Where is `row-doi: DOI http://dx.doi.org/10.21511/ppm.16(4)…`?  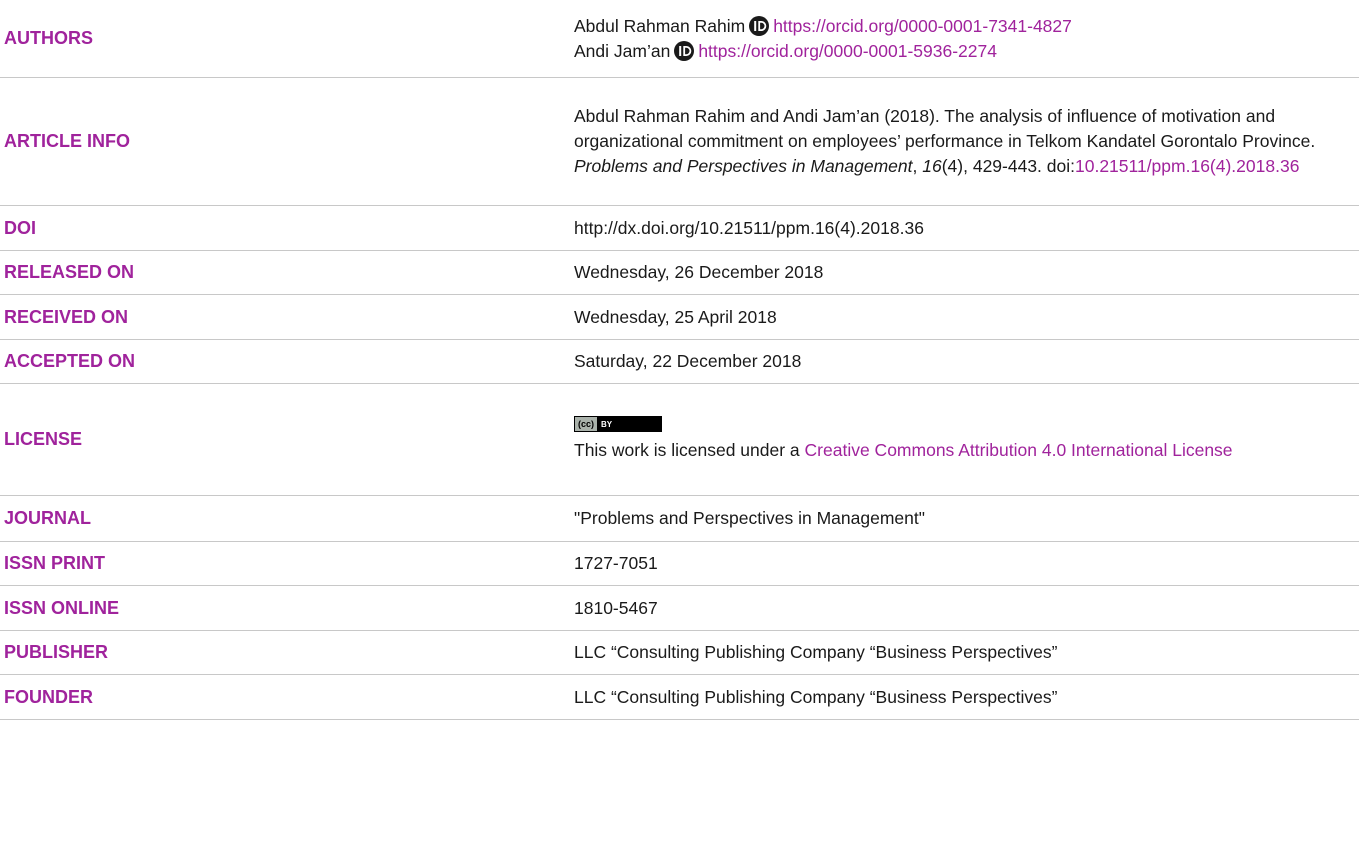 row-doi: DOI http://dx.doi.org/10.21511/ppm.16(4)… is located at coordinates (679, 228).